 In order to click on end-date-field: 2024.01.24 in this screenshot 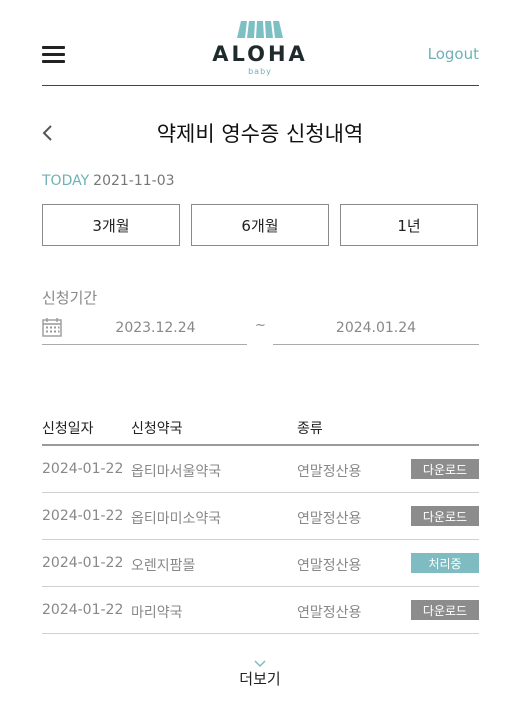, I will do `click(376, 328)`.